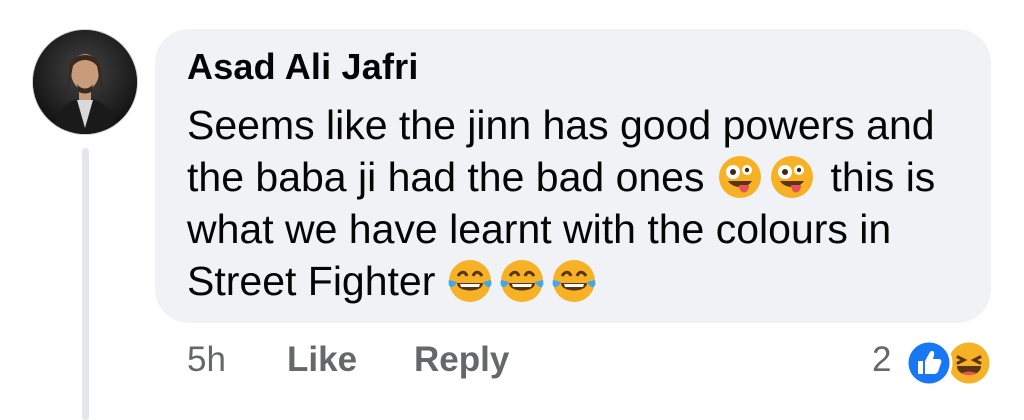 This screenshot has height=420, width=1024. I want to click on comment-text-line: Seems like the jinn has good powers and, so click(561, 125).